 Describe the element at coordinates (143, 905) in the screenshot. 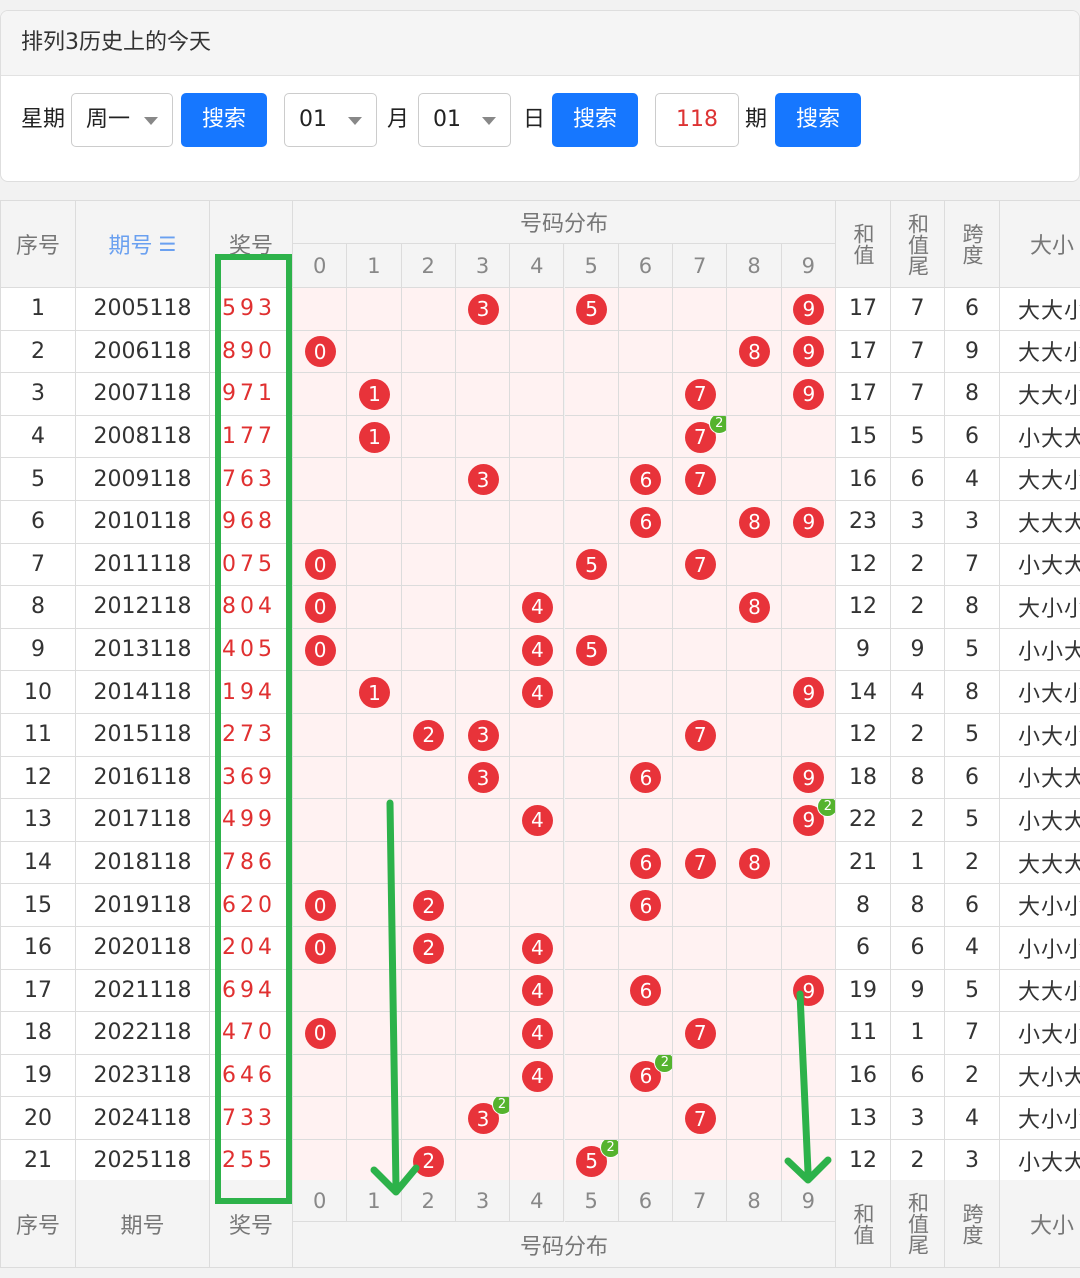

I see `cell-period: 2019118` at that location.